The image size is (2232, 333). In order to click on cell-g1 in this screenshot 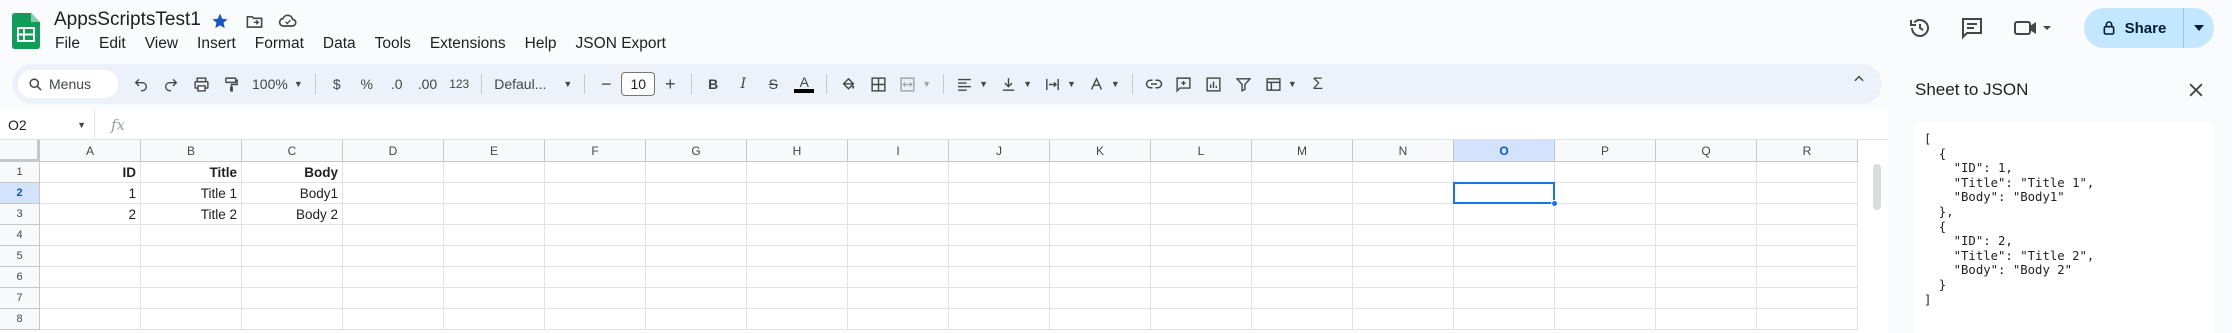, I will do `click(696, 172)`.